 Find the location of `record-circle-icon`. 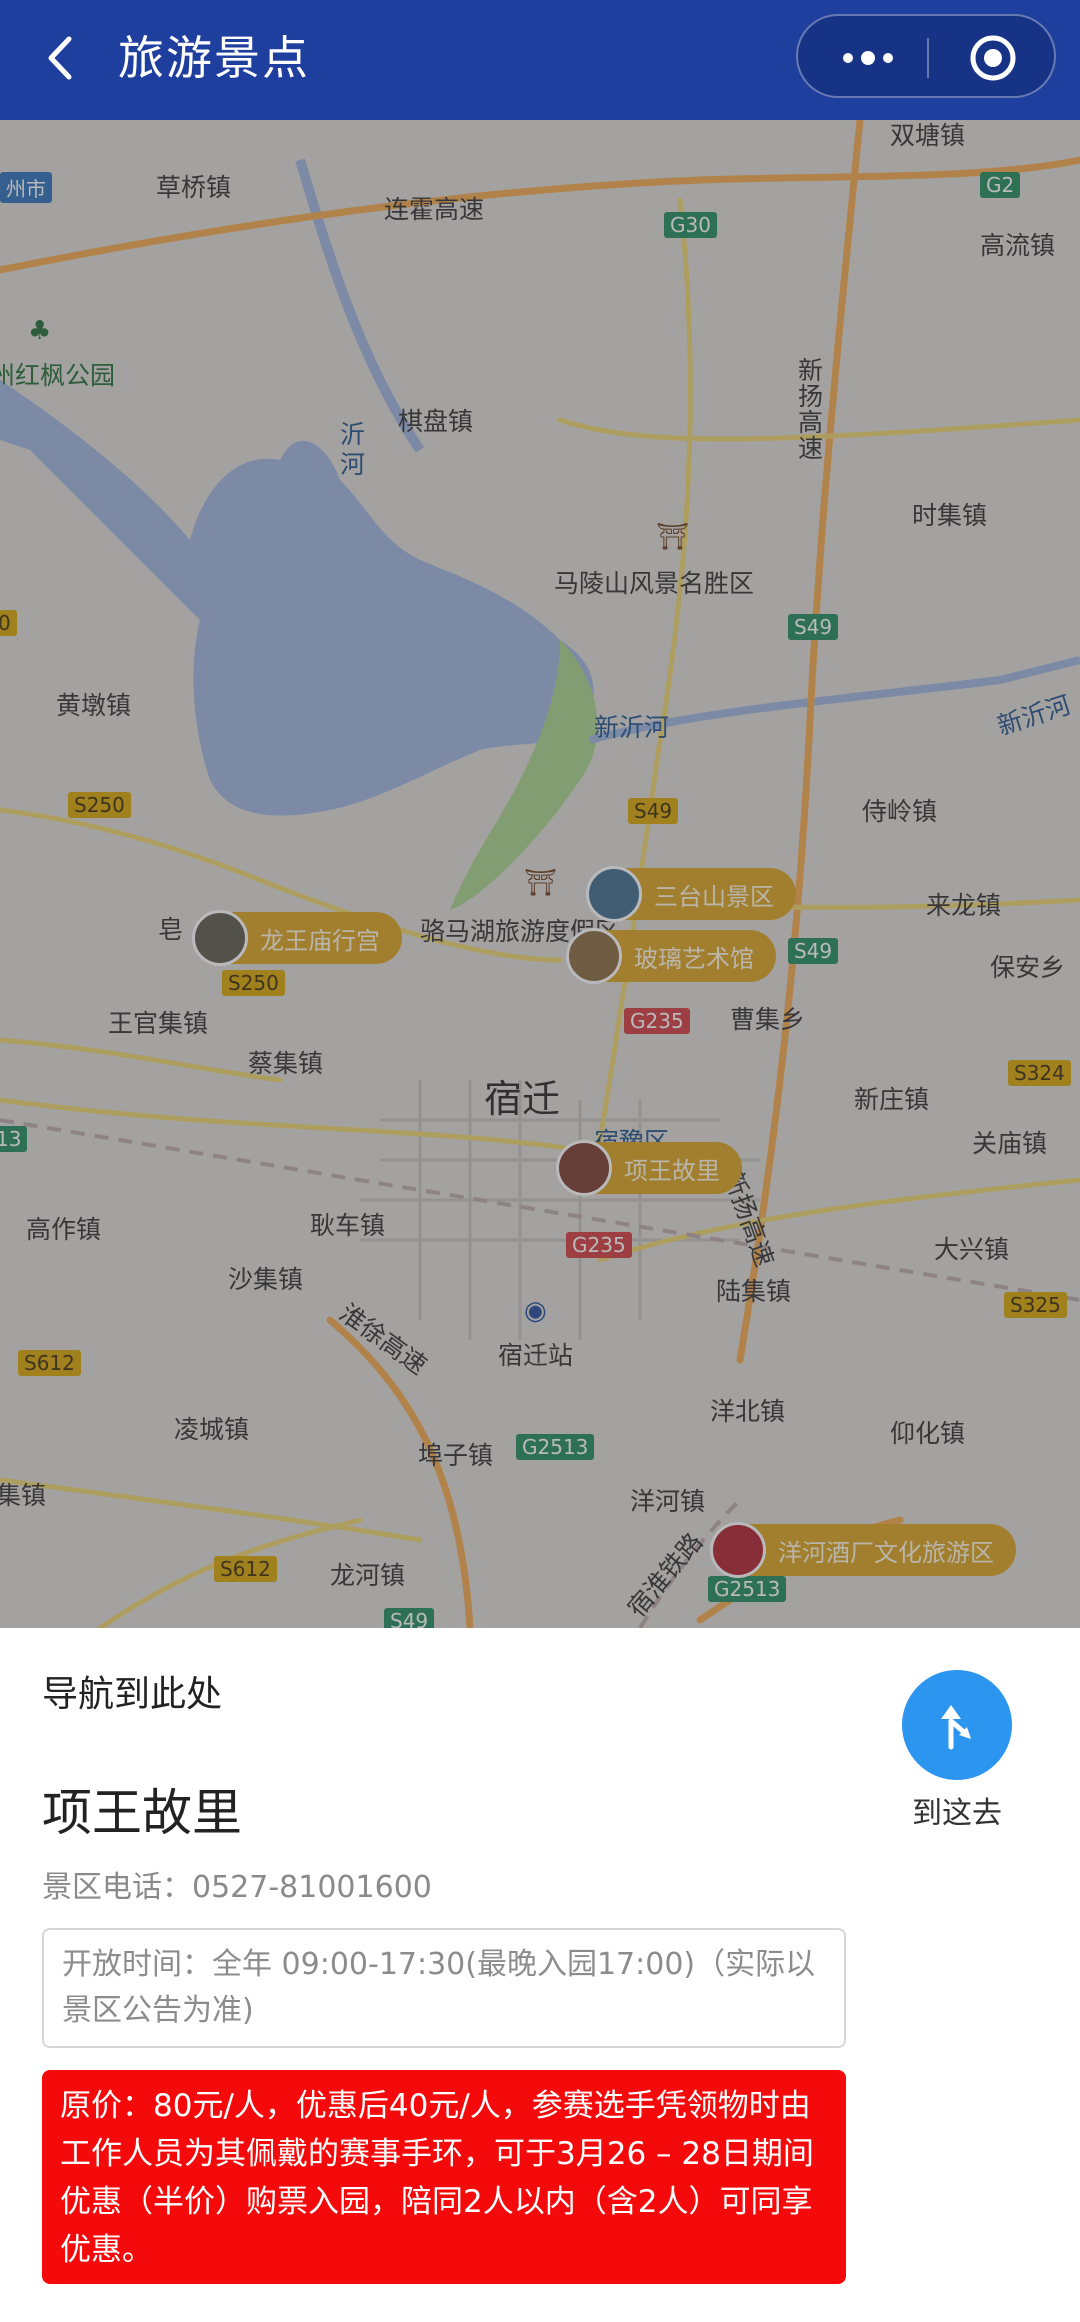

record-circle-icon is located at coordinates (993, 58).